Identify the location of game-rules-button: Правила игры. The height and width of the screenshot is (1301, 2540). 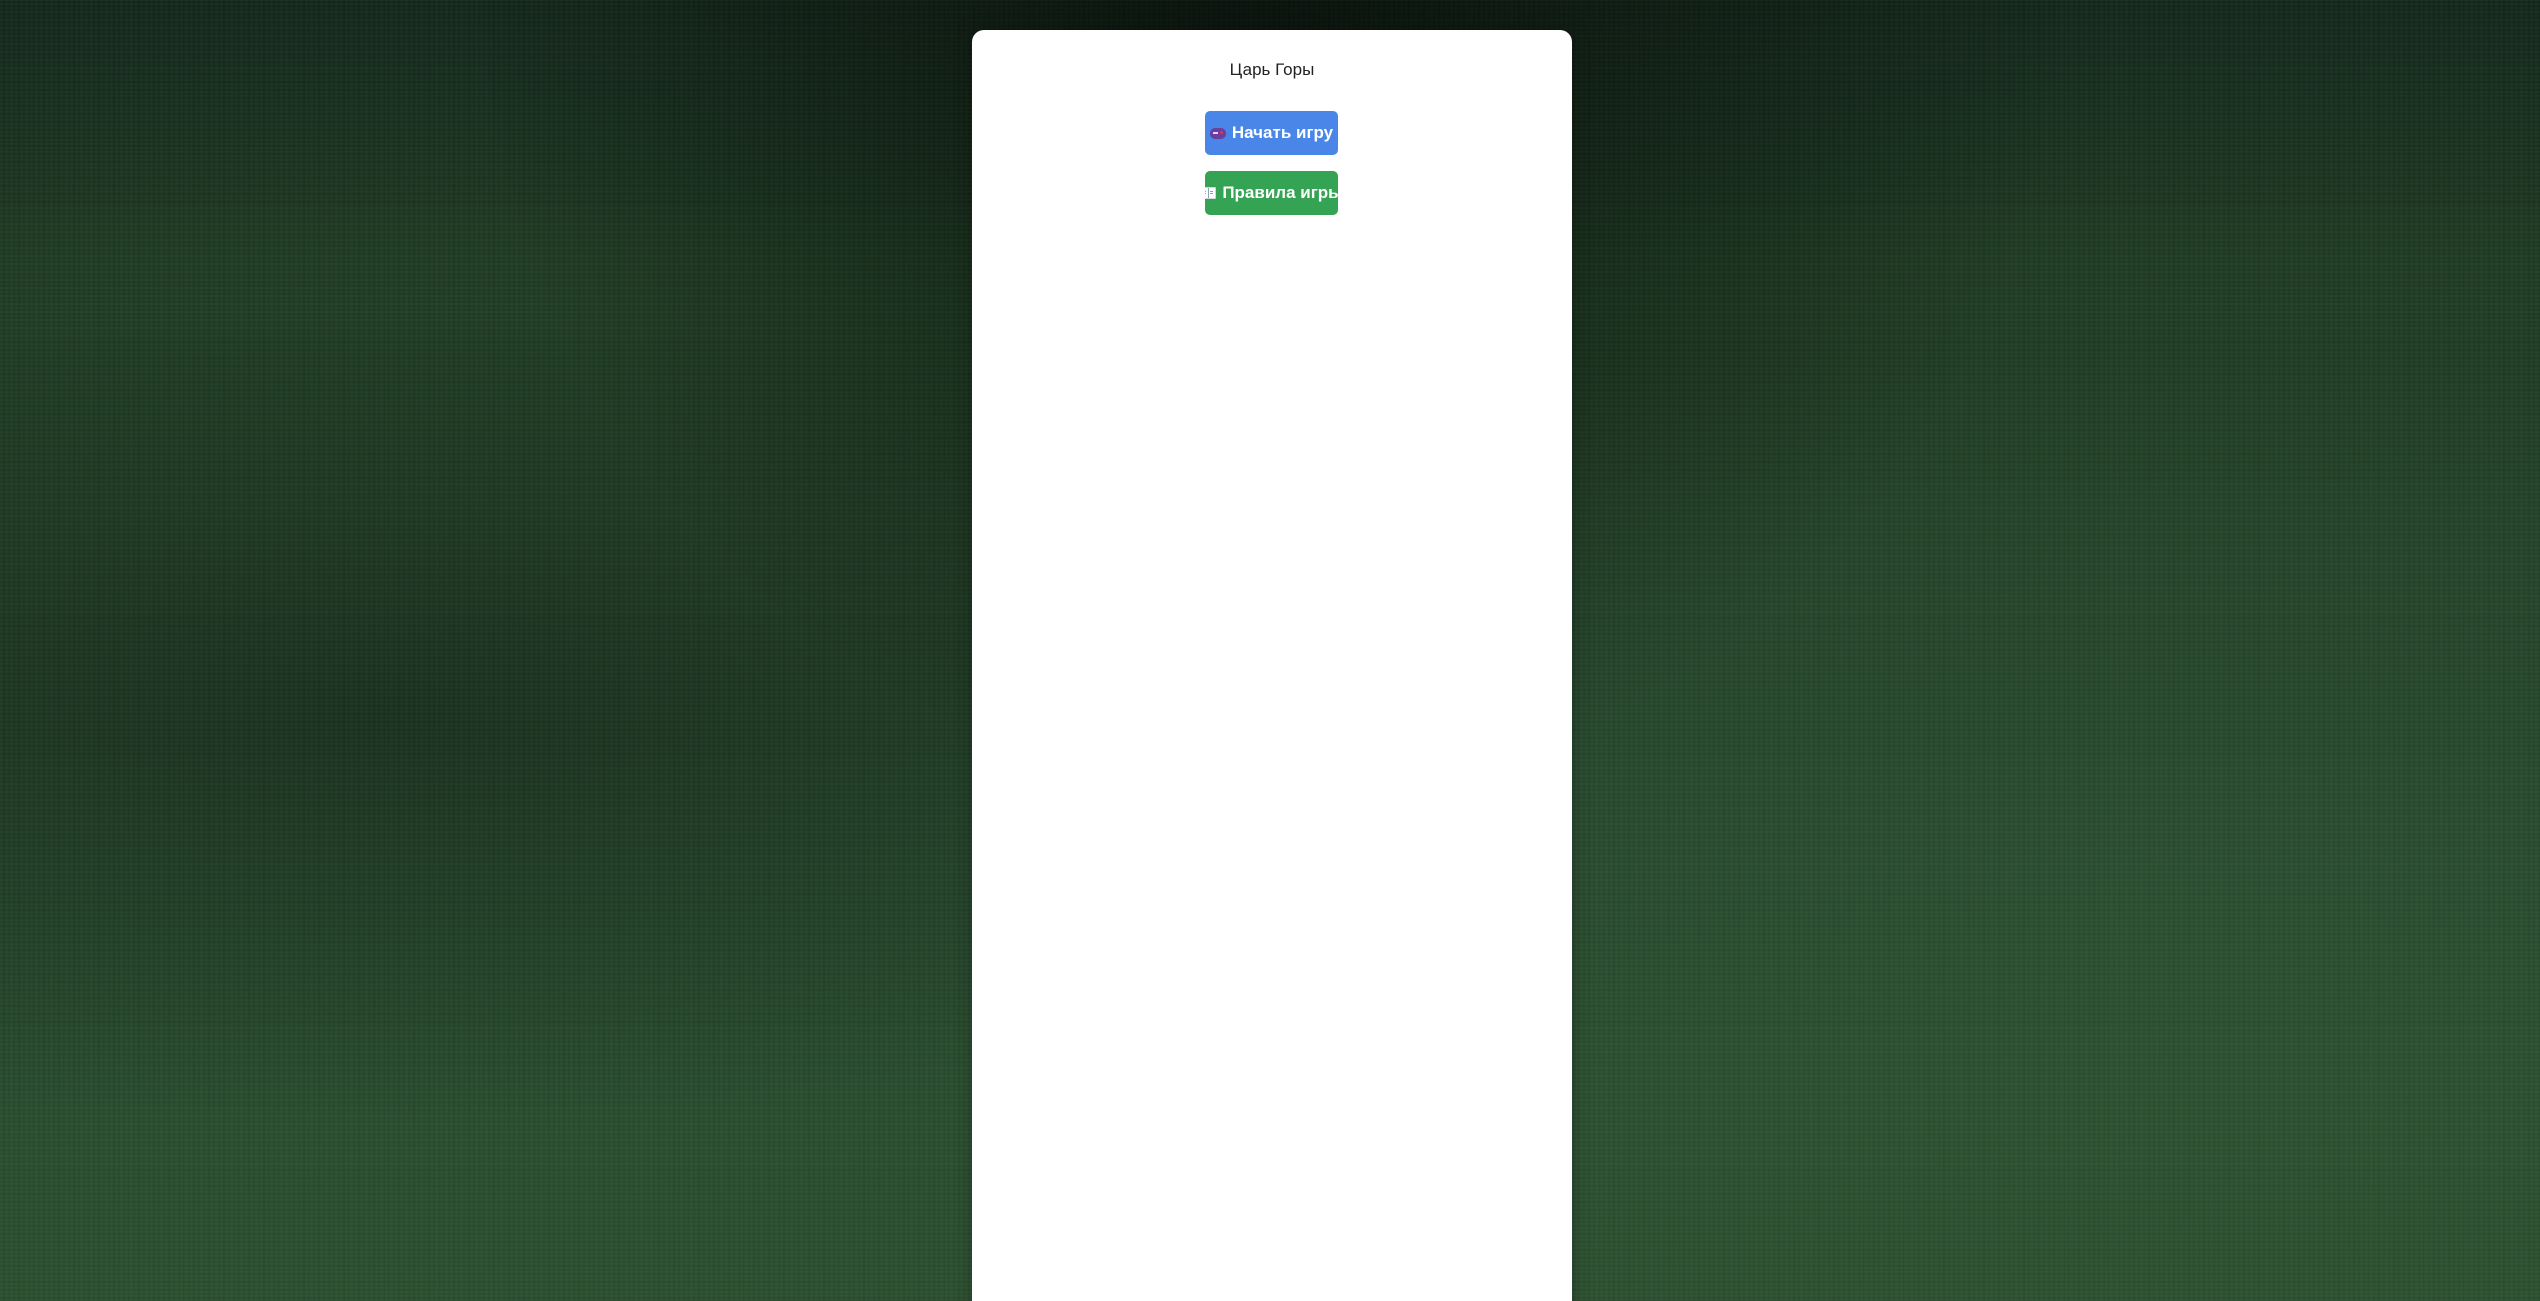
(1271, 193).